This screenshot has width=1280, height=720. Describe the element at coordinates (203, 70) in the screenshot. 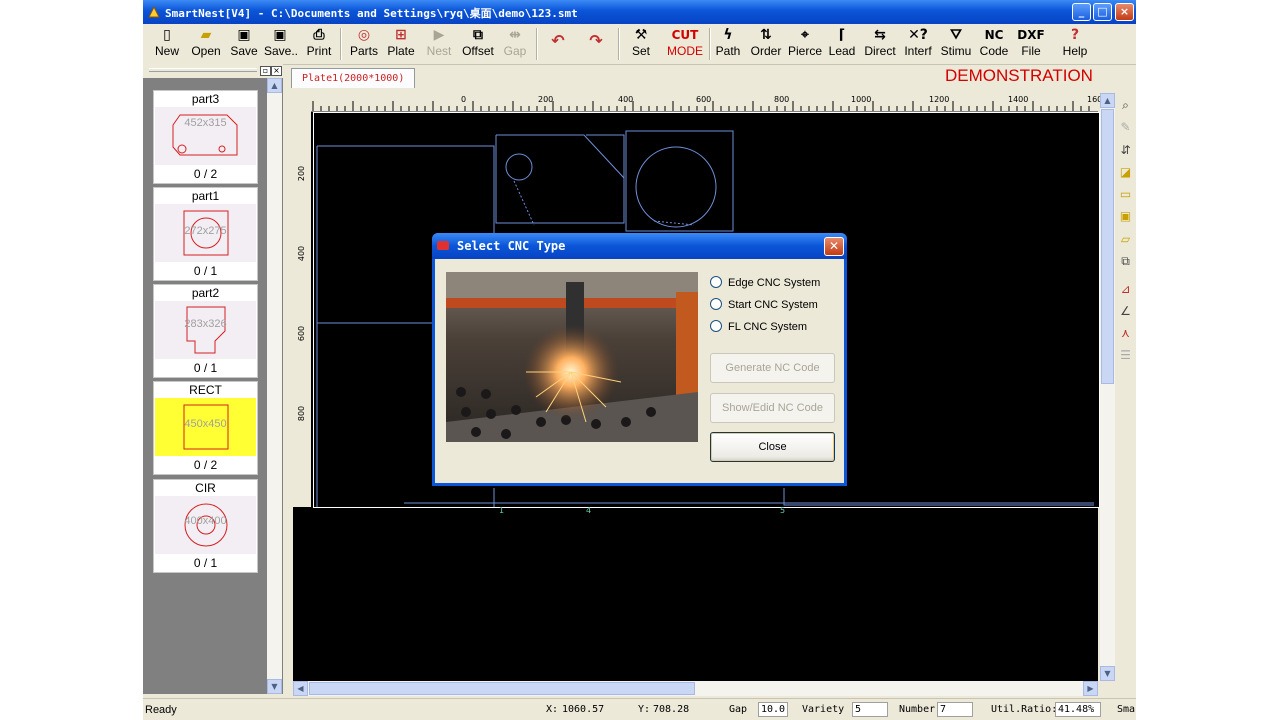

I see `panel-grip` at that location.